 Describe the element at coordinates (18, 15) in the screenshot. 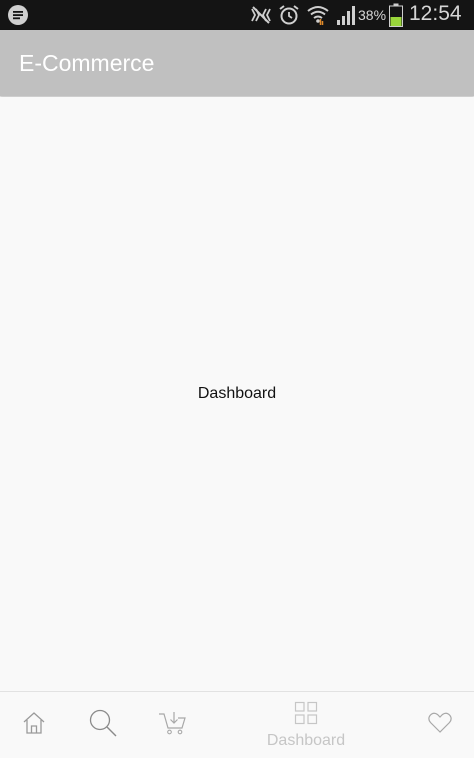

I see `message-bubble-icon` at that location.